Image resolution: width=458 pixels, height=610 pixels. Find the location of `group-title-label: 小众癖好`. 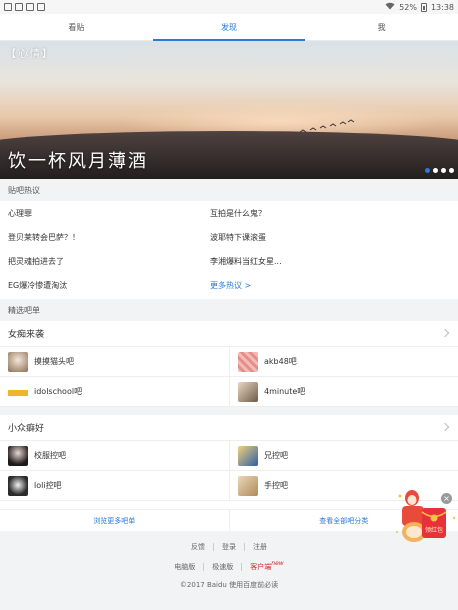

group-title-label: 小众癖好 is located at coordinates (26, 429).